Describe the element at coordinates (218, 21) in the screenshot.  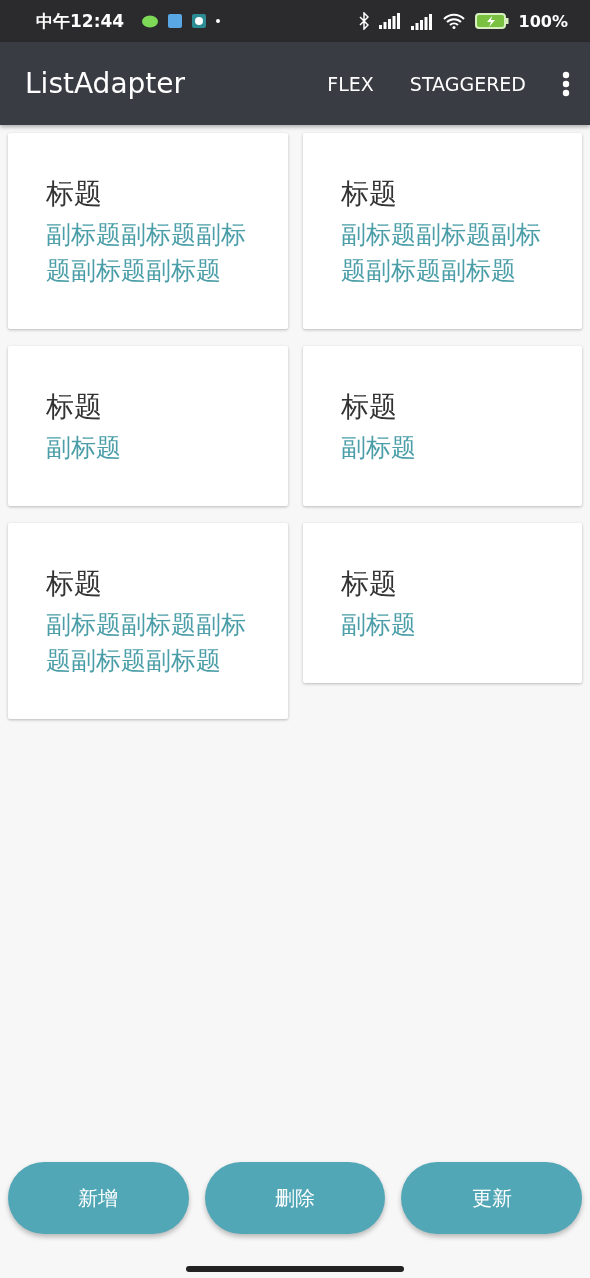
I see `dot-icon` at that location.